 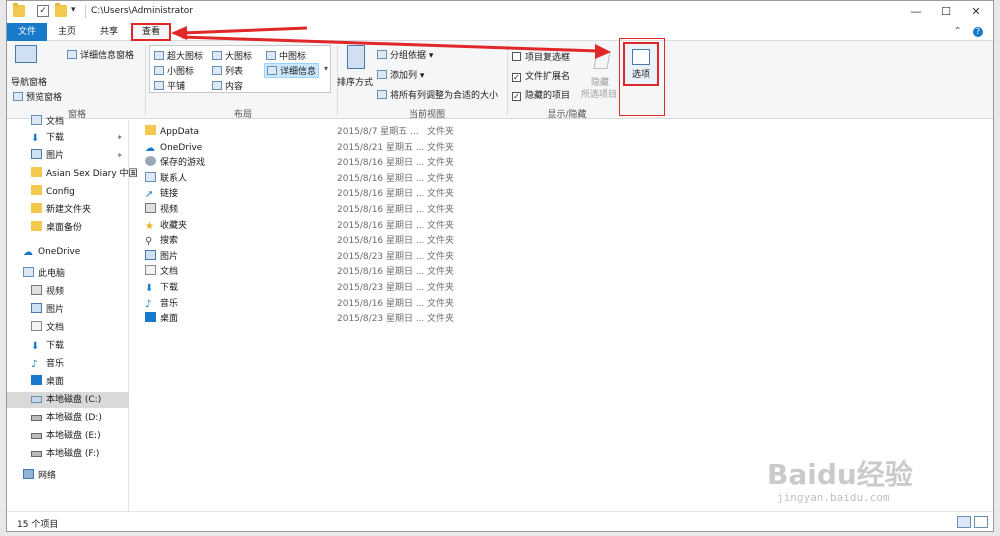 What do you see at coordinates (833, 497) in the screenshot?
I see `baidu-watermark-url: jingyan.baidu.com` at bounding box center [833, 497].